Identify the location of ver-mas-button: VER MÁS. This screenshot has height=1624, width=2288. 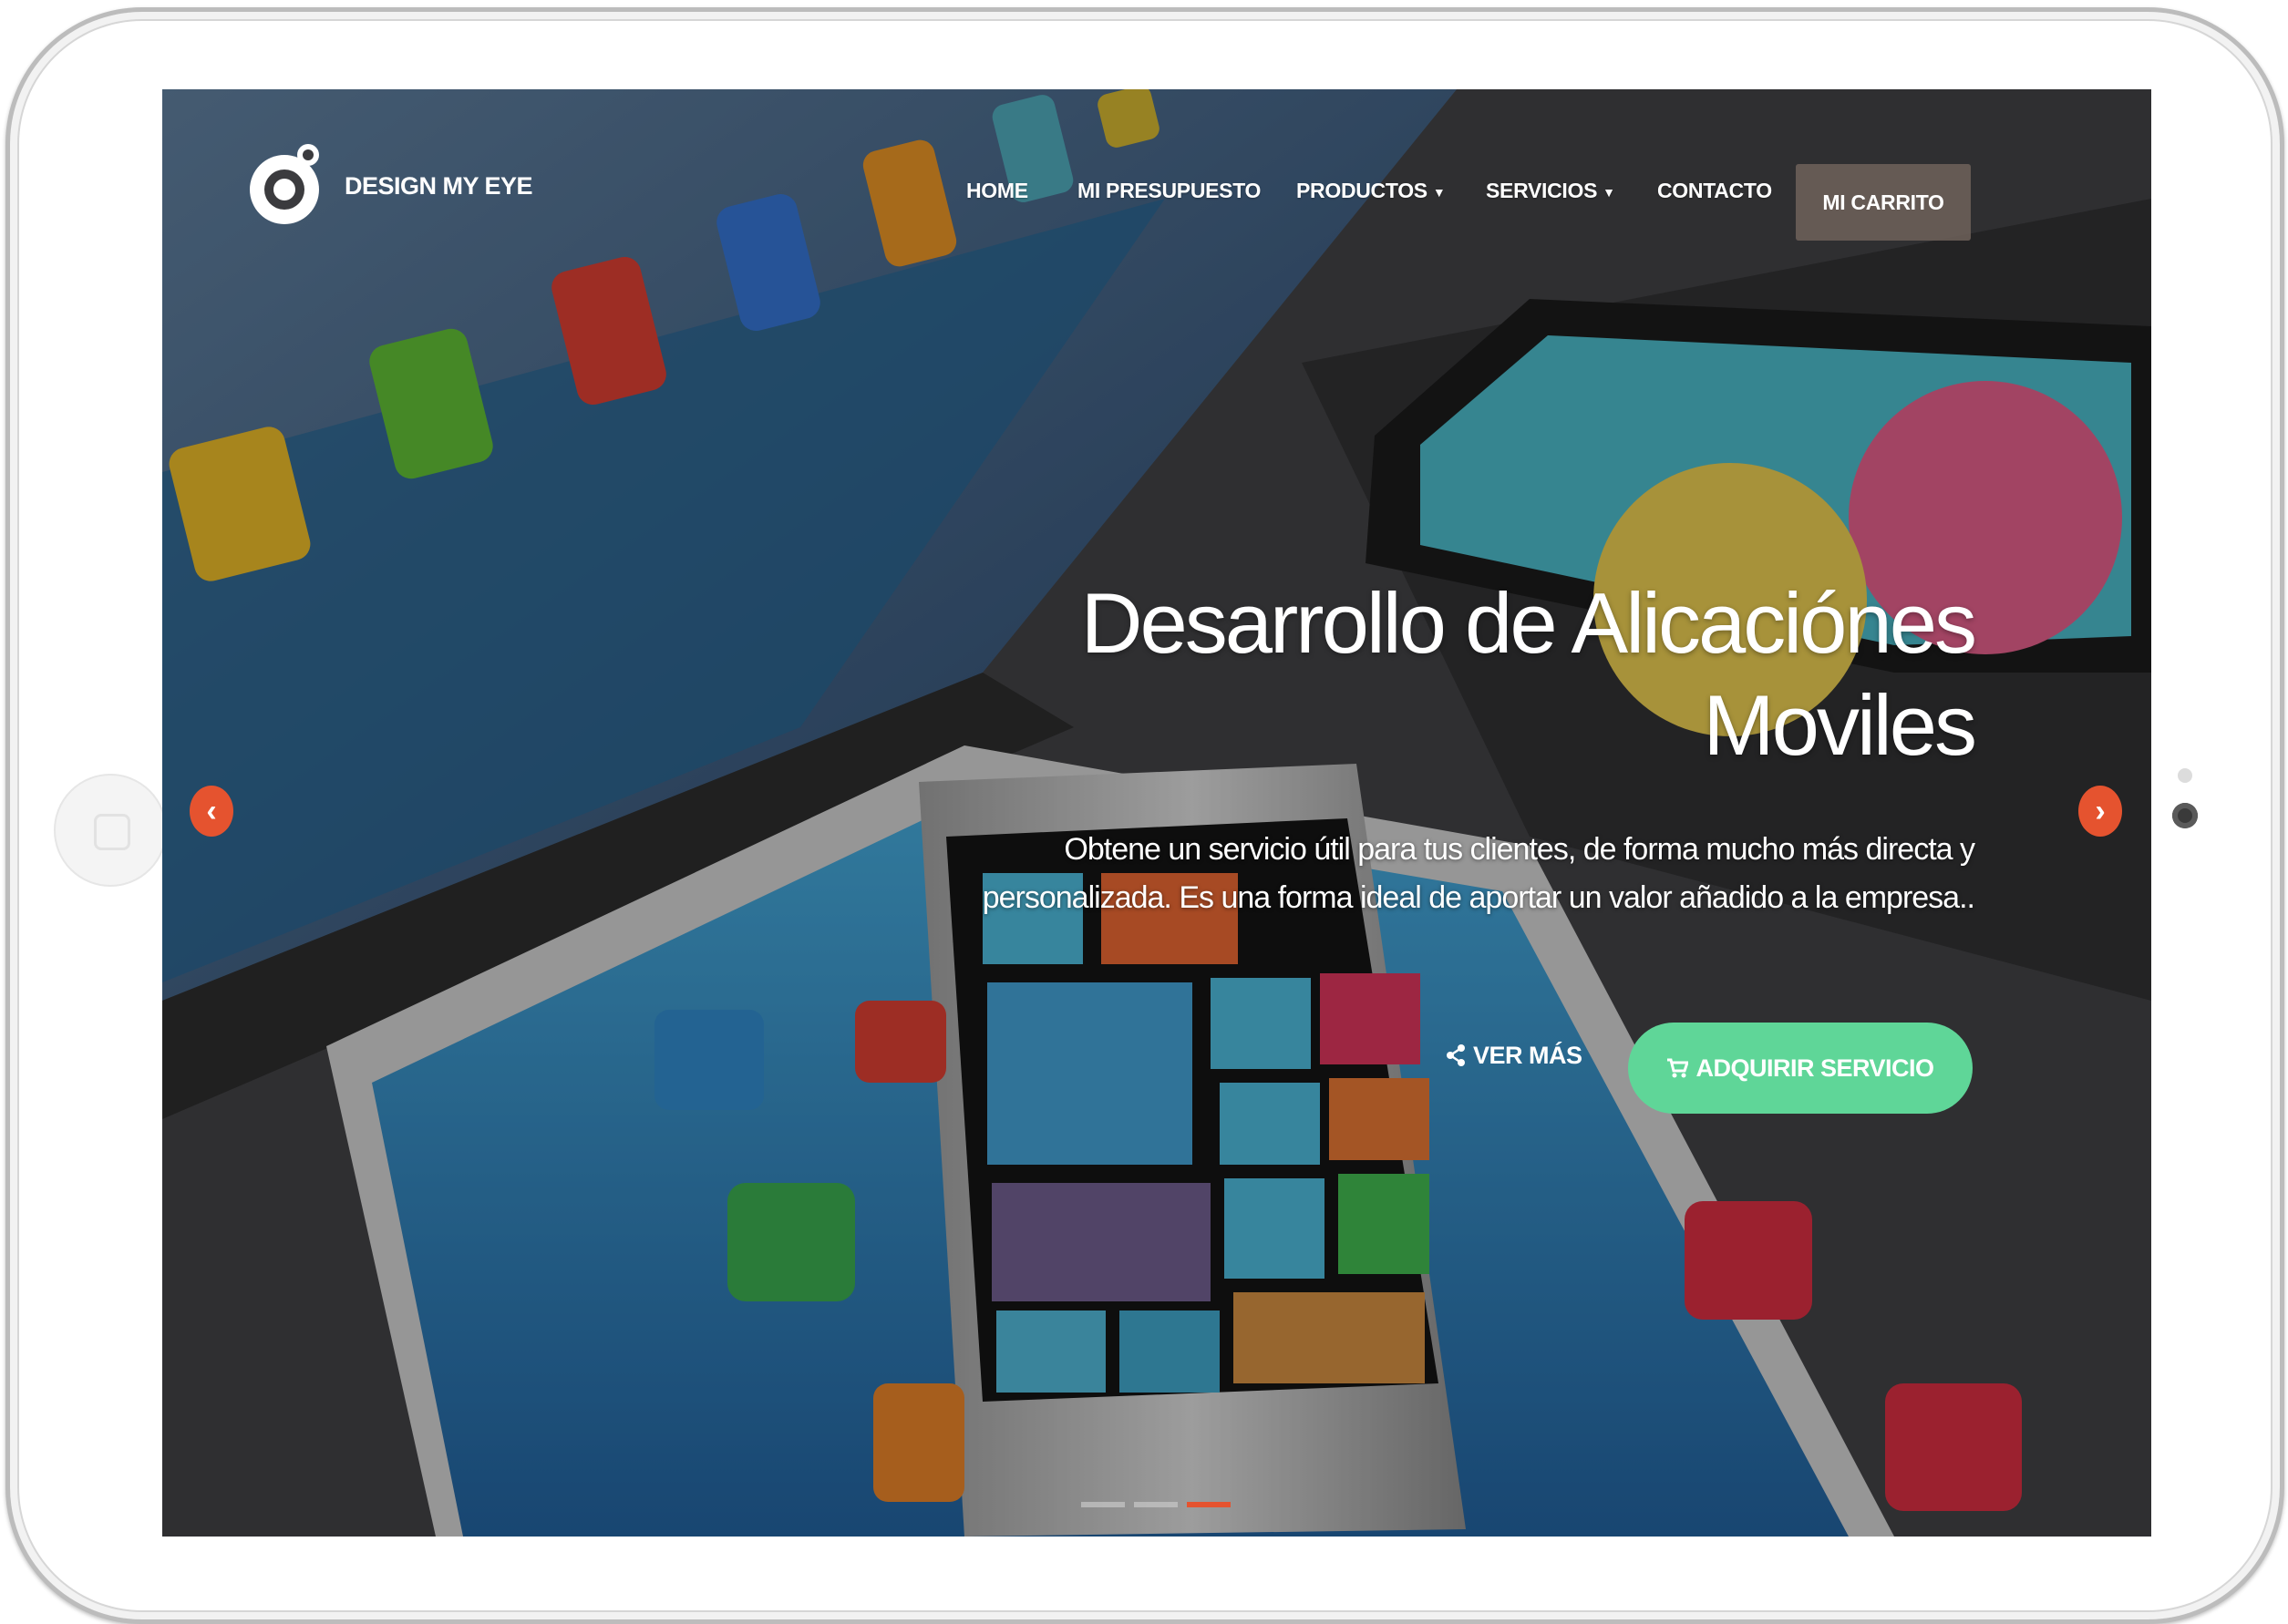
(1514, 1055).